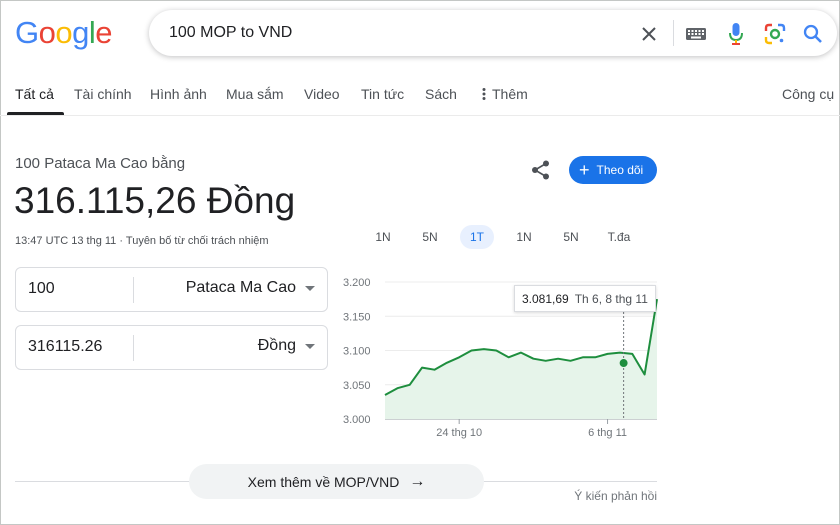 The height and width of the screenshot is (525, 840). What do you see at coordinates (607, 433) in the screenshot?
I see `x-tick-label: 6 thg 11` at bounding box center [607, 433].